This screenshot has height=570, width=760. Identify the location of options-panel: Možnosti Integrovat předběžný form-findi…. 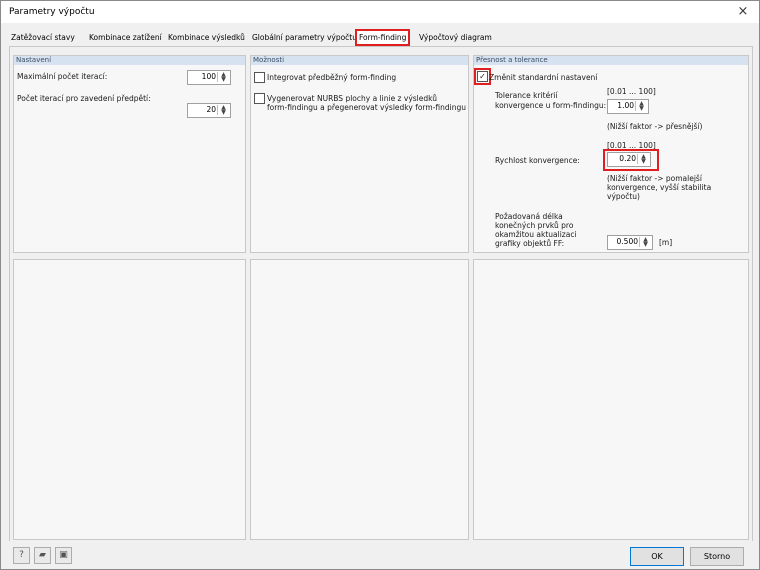
(359, 154).